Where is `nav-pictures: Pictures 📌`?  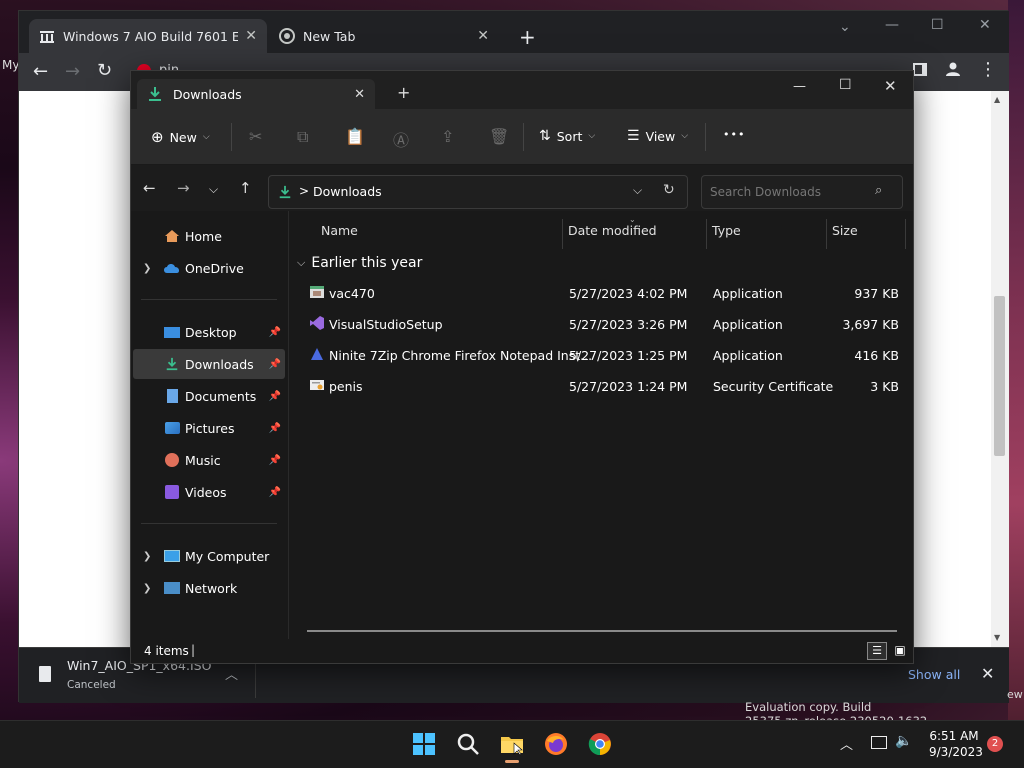 nav-pictures: Pictures 📌 is located at coordinates (209, 428).